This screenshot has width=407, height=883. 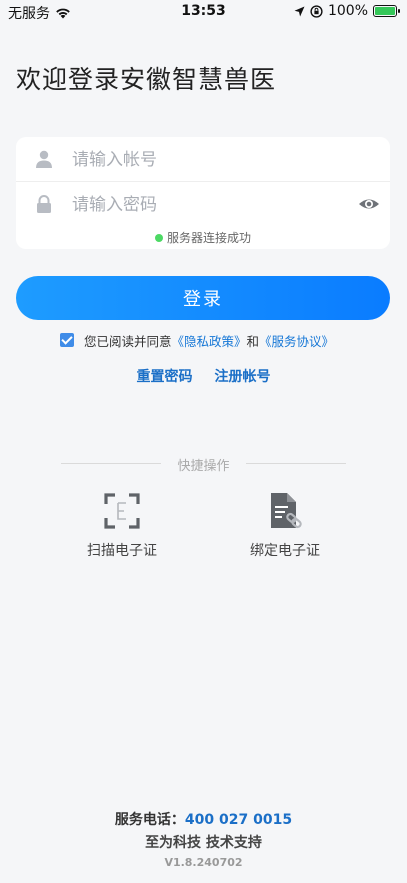 What do you see at coordinates (203, 843) in the screenshot?
I see `tech-support: 至为科技 技术支持` at bounding box center [203, 843].